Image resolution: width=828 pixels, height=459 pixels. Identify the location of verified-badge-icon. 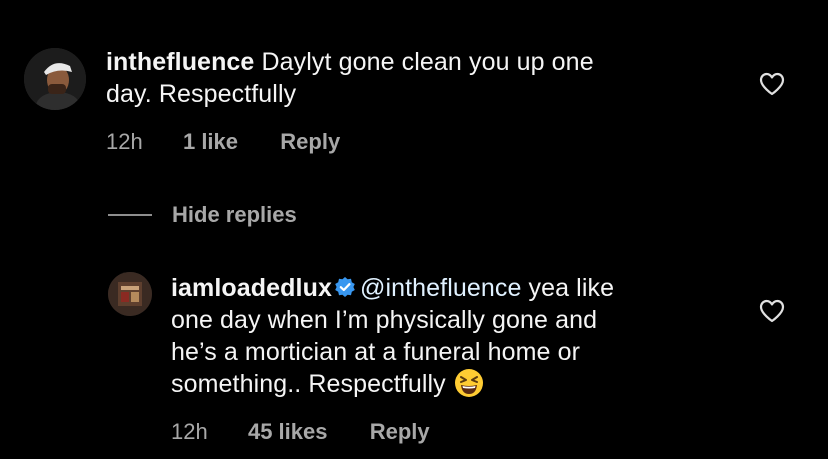
(345, 287).